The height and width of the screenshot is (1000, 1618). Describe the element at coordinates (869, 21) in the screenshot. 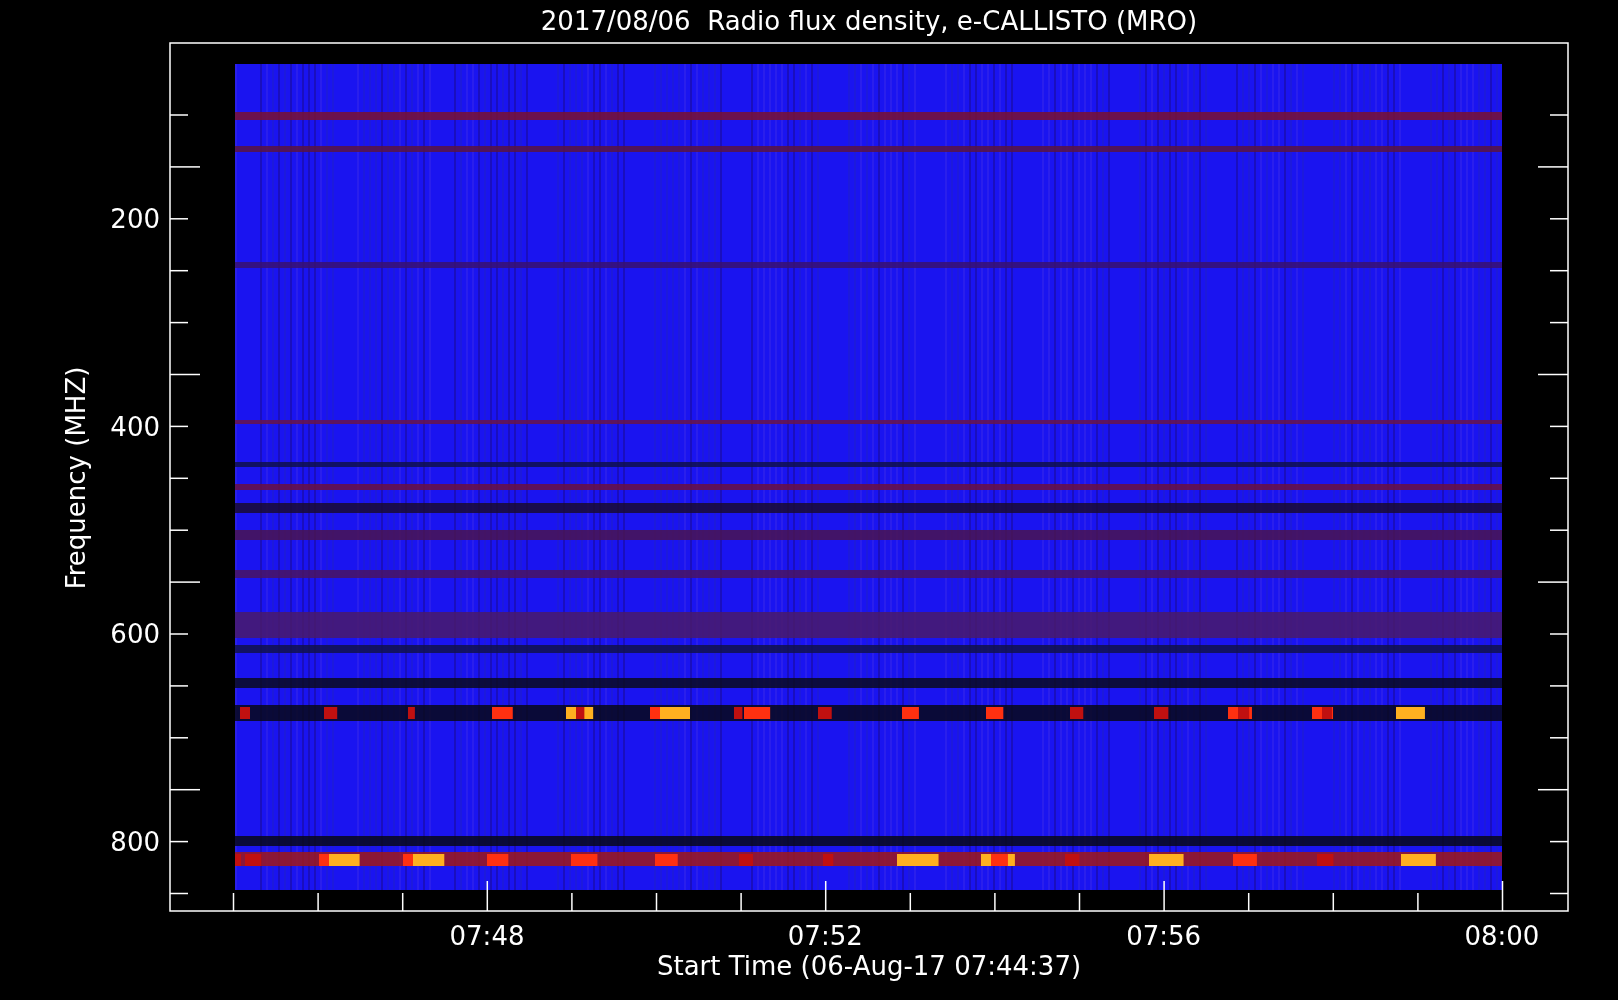

I see `chart-title: 2017/08/06 Radio flux density, e-CALLISTO (MRO)` at that location.